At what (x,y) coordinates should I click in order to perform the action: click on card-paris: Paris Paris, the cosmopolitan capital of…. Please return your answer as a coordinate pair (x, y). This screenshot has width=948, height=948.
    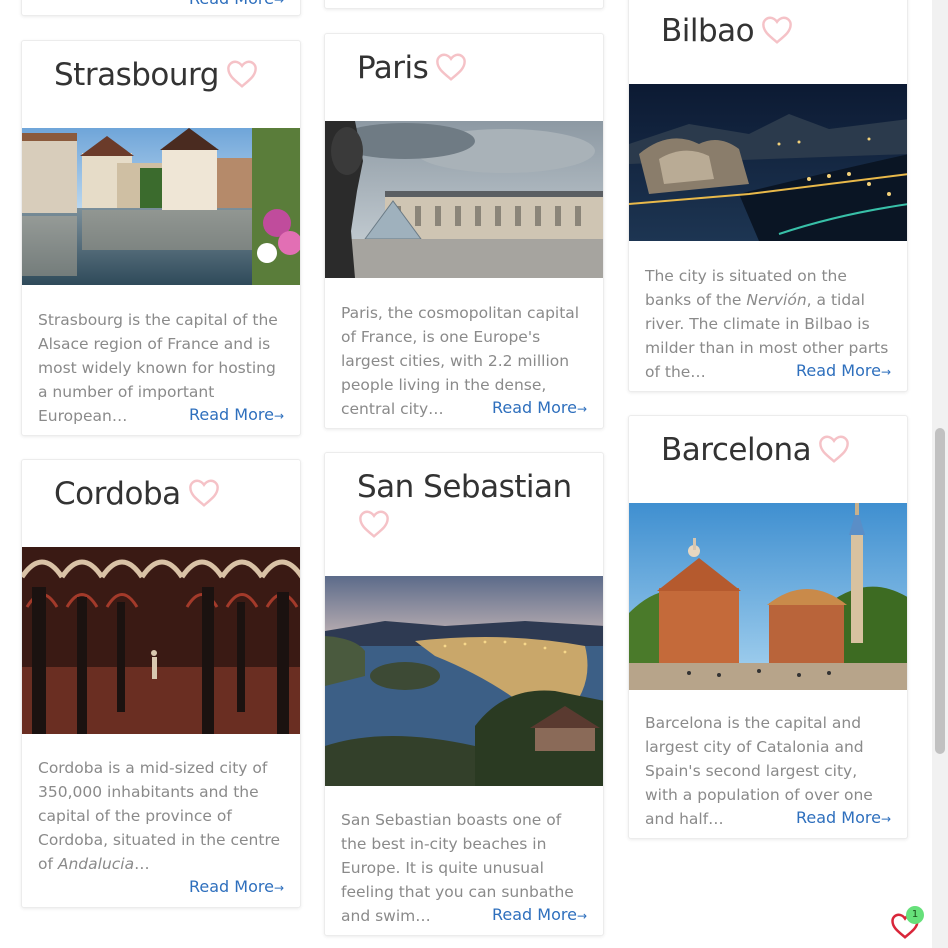
    Looking at the image, I should click on (464, 231).